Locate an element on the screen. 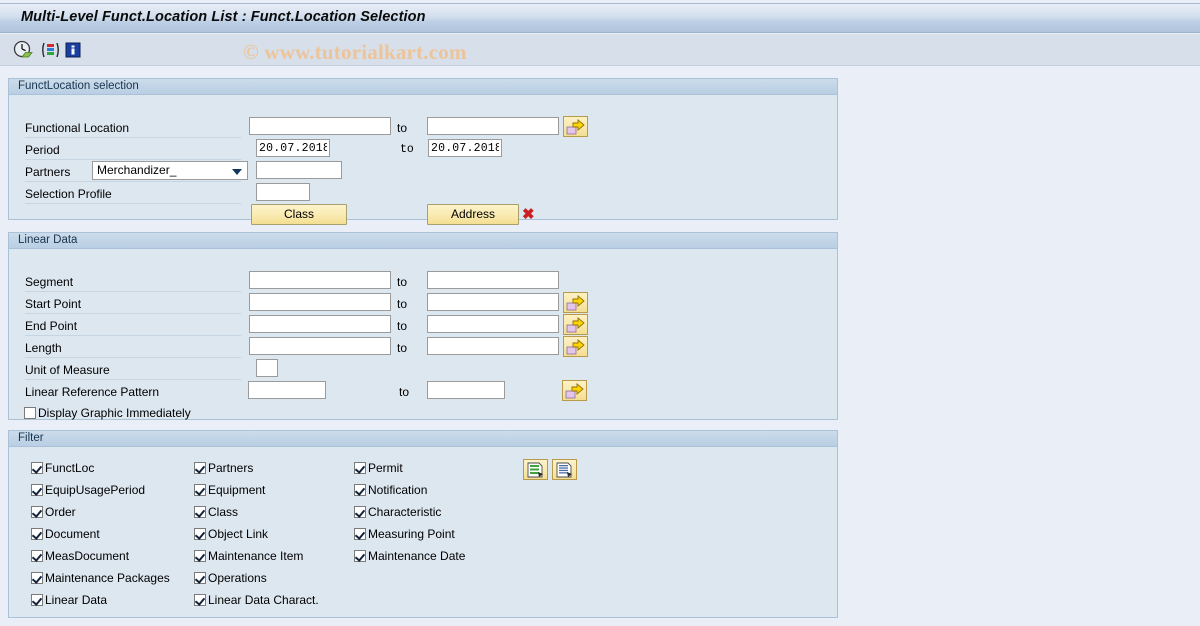 This screenshot has width=1200, height=626. execute-clock-icon is located at coordinates (23, 50).